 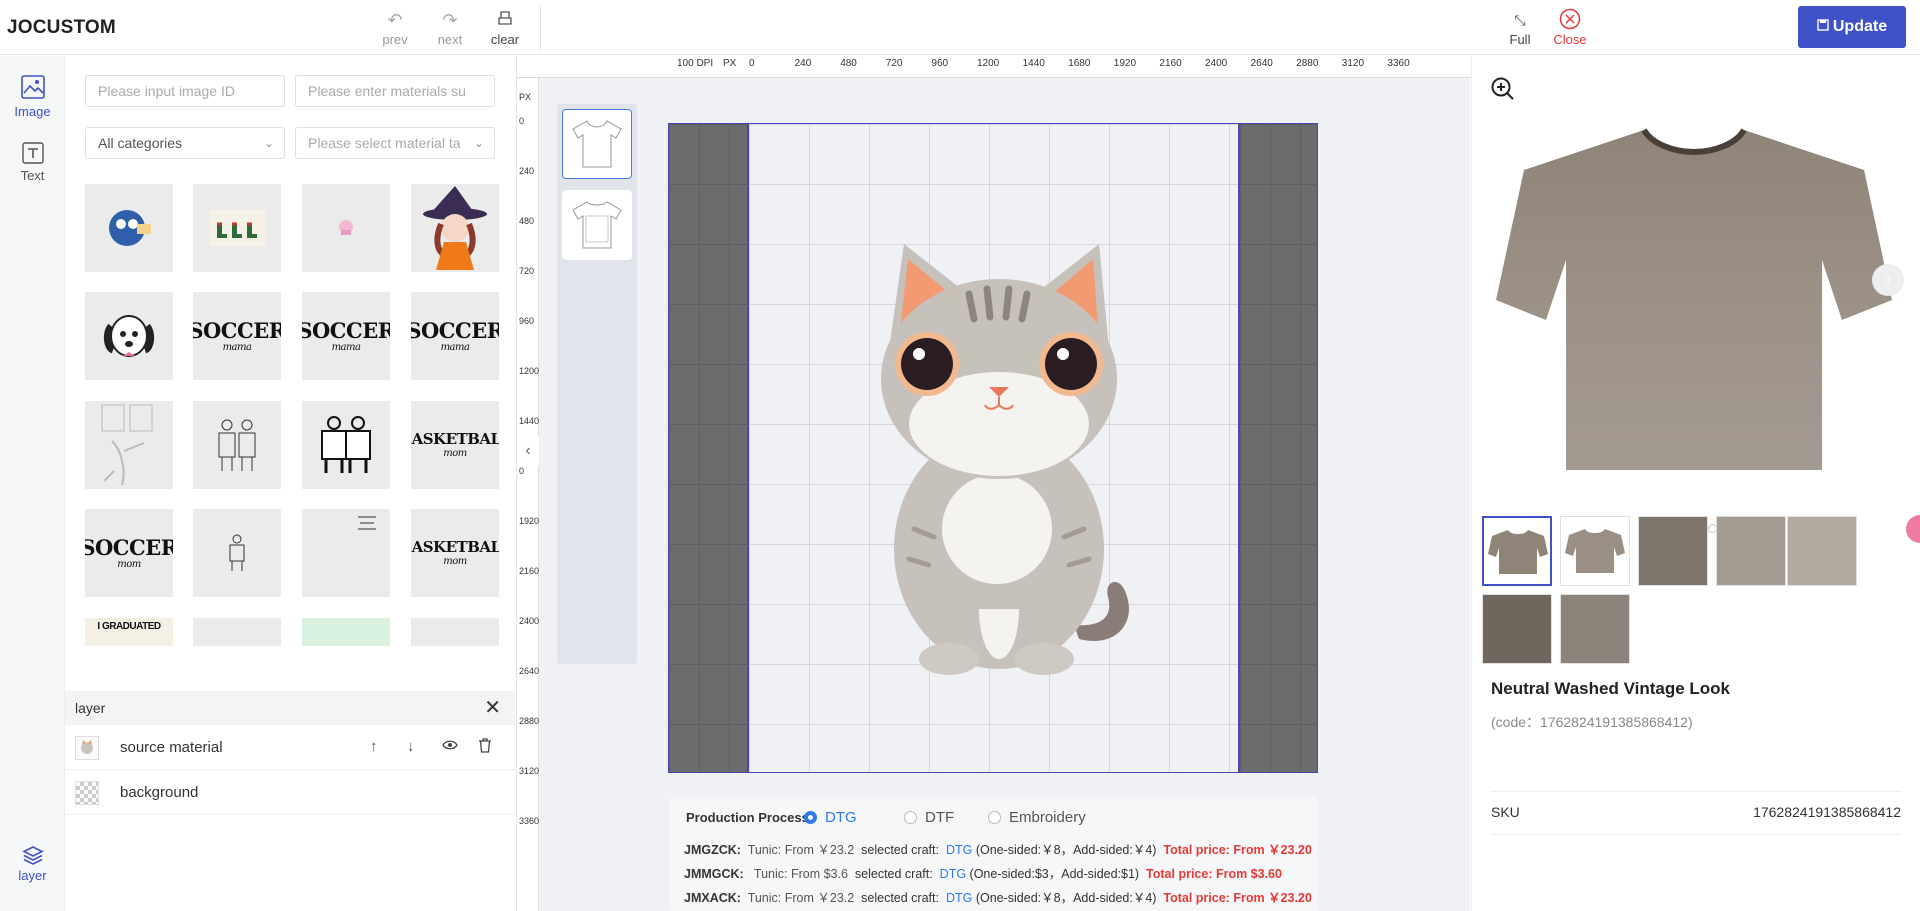 What do you see at coordinates (522, 121) in the screenshot?
I see `ruler-tick-label: 0` at bounding box center [522, 121].